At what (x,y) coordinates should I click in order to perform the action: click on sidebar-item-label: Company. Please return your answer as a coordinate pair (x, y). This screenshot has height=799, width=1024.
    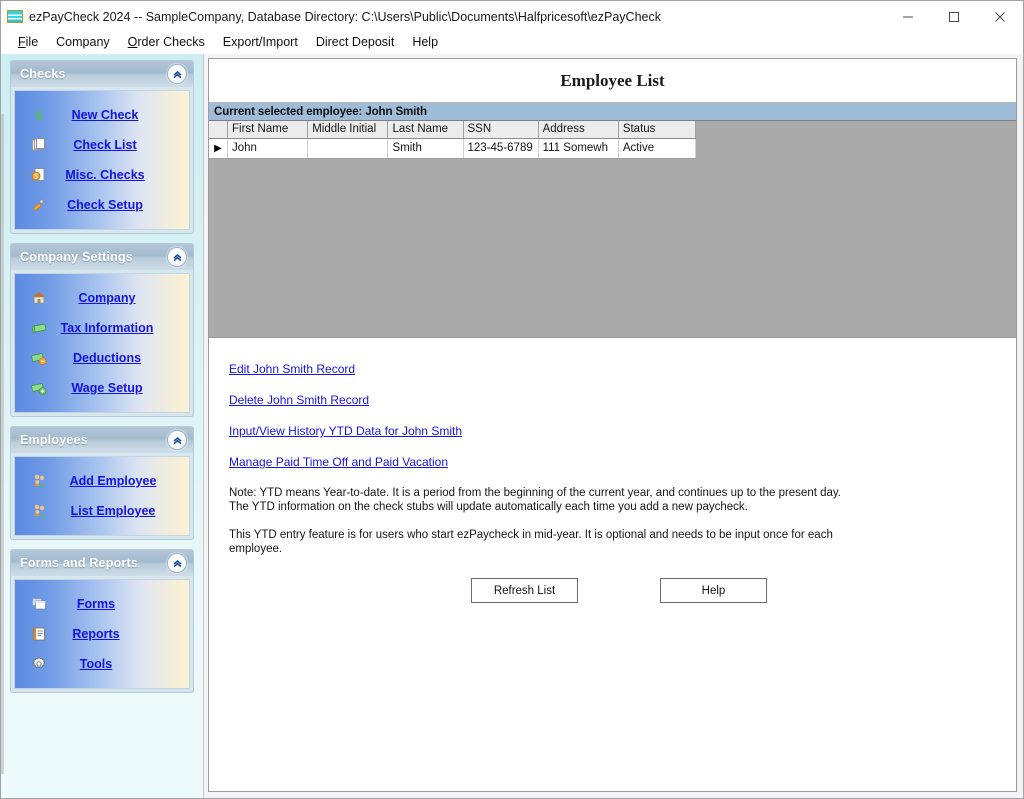
    Looking at the image, I should click on (107, 298).